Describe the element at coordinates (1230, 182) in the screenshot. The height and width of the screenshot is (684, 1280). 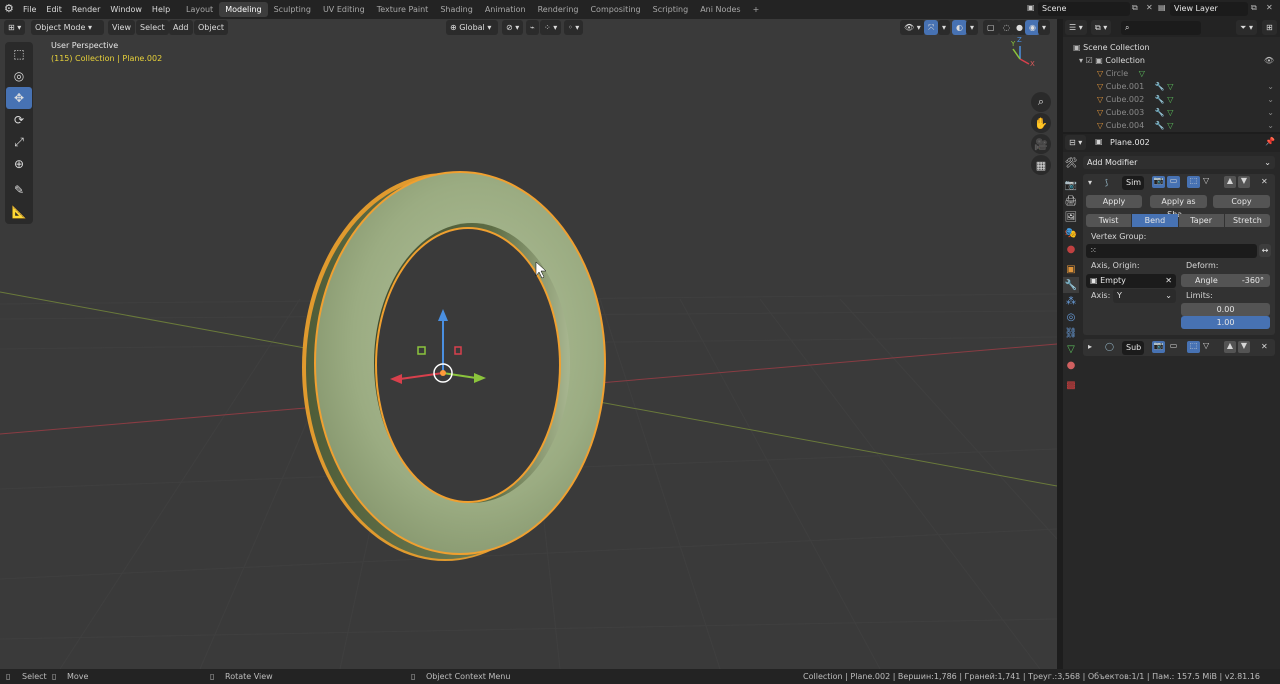
I see `move-up-icon: ▲` at that location.